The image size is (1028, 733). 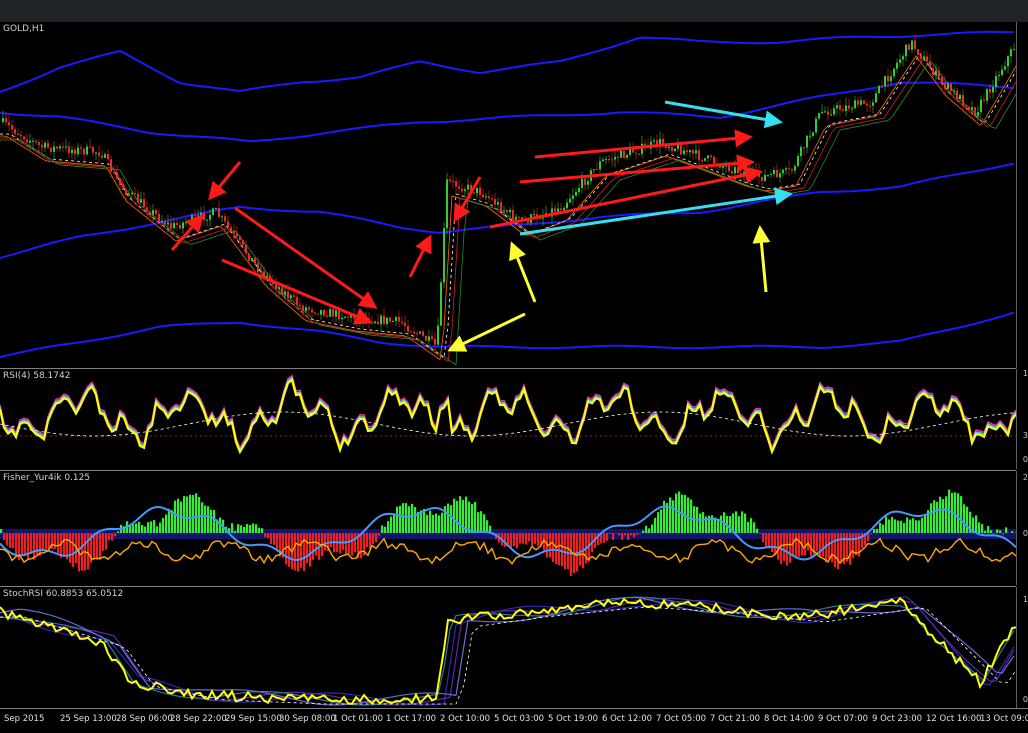 What do you see at coordinates (1025, 435) in the screenshot?
I see `rsi-scale-mid: 3` at bounding box center [1025, 435].